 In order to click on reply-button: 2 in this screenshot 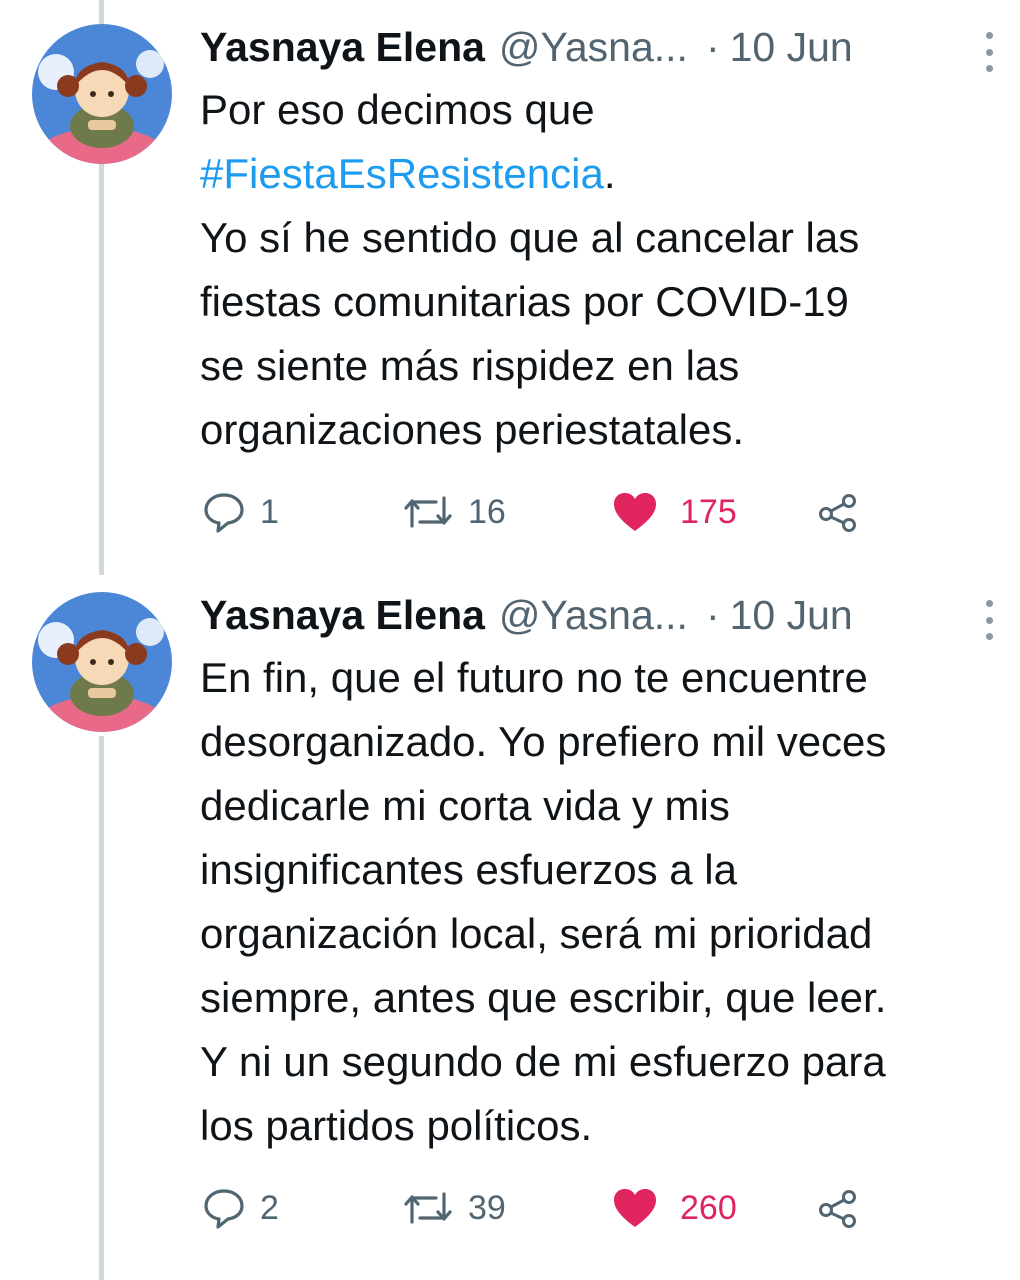, I will do `click(240, 1208)`.